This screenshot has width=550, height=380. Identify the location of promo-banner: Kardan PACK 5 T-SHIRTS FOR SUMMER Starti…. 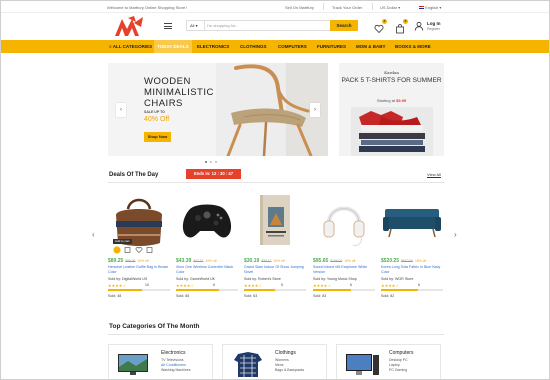
(391, 109).